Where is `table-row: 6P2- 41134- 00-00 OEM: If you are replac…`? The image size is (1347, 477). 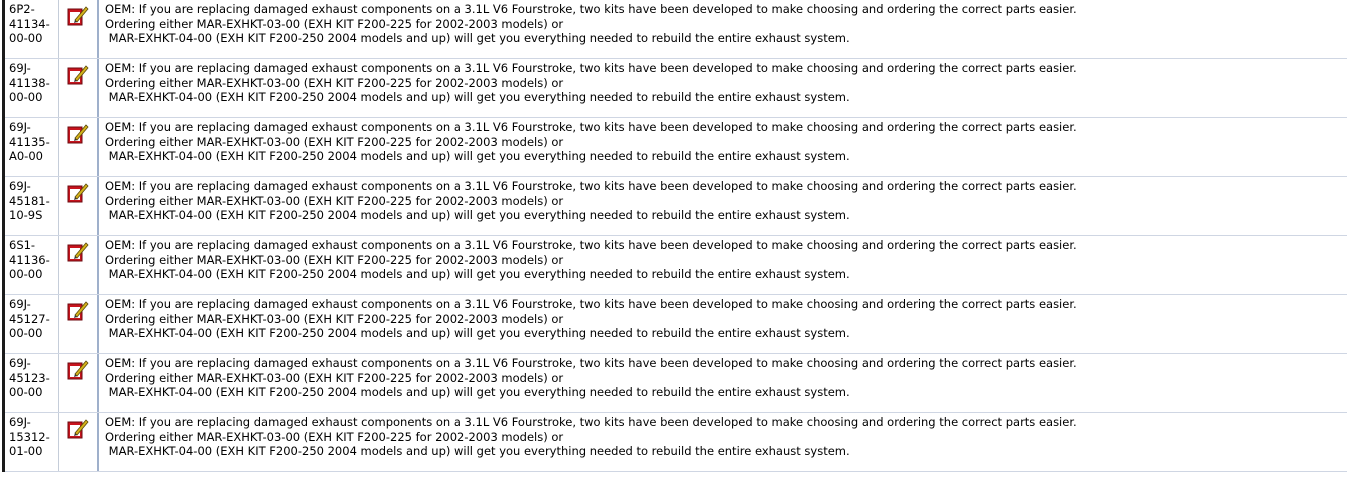
table-row: 6P2- 41134- 00-00 OEM: If you are replac… is located at coordinates (676, 29).